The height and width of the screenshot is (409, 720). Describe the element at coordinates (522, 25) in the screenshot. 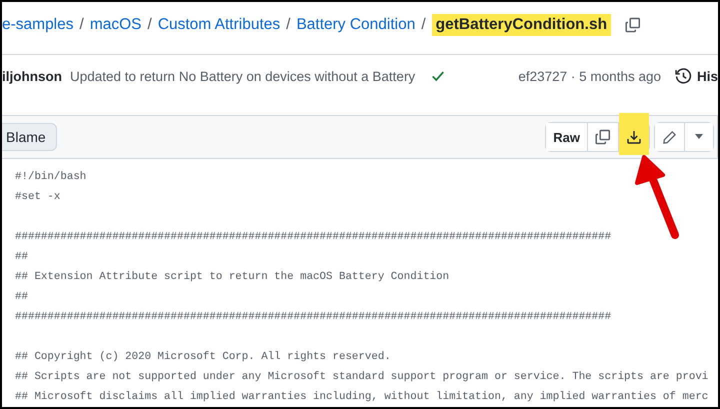

I see `file-name: getBatteryCondition.sh` at that location.